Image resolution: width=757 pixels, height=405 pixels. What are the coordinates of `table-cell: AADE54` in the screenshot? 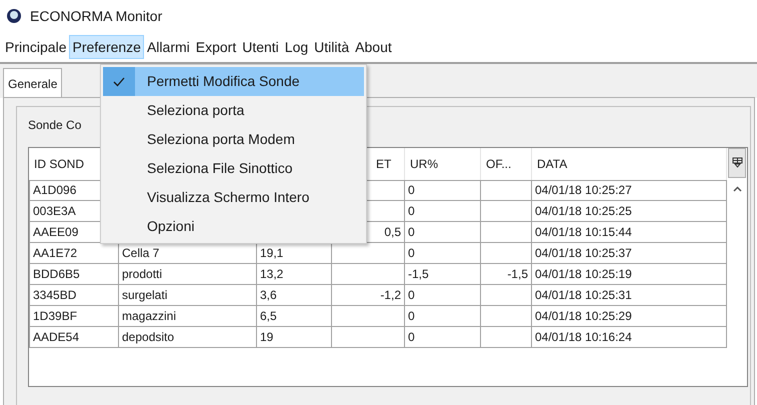 It's located at (74, 337).